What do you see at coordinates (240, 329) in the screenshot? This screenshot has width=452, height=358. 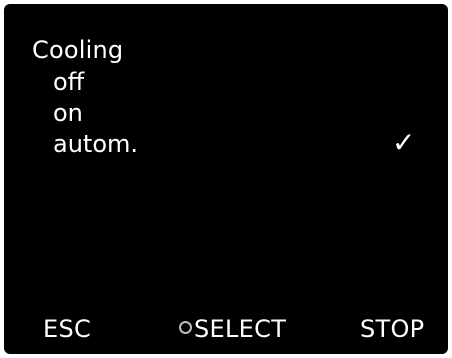 I see `select-softkey-label: SELECT` at bounding box center [240, 329].